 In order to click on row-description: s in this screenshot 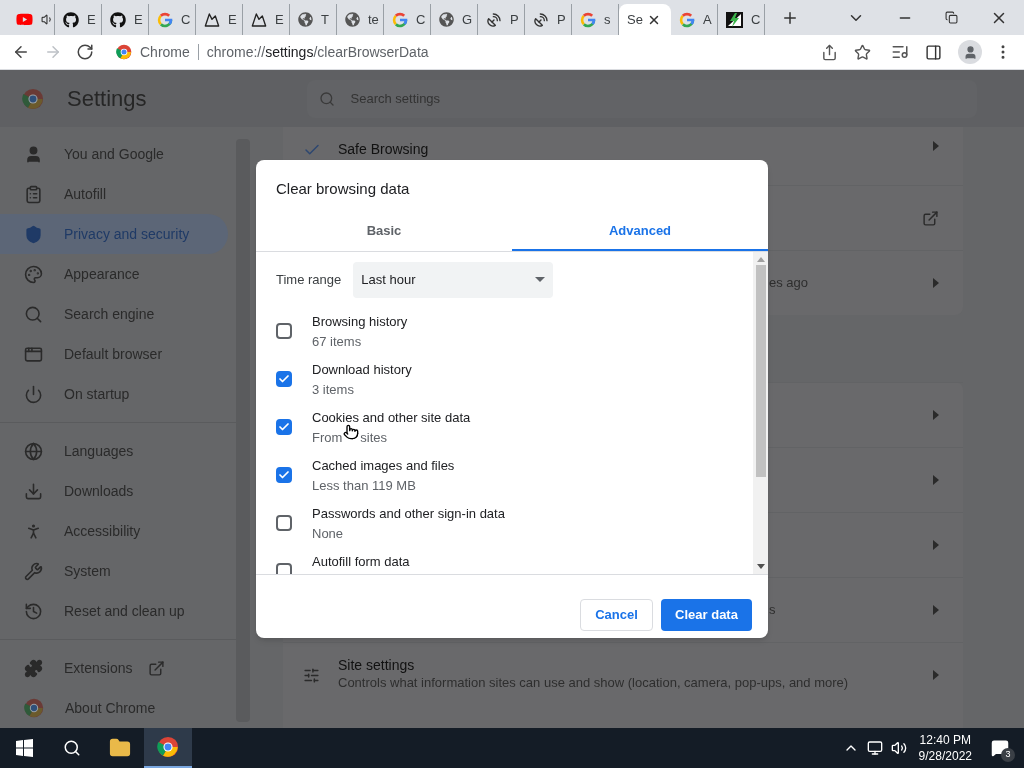, I will do `click(772, 610)`.